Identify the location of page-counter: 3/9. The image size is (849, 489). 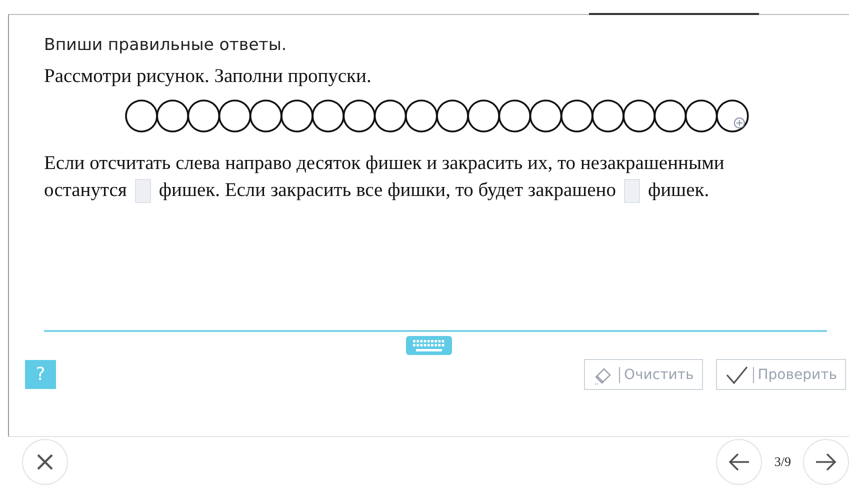
(782, 462).